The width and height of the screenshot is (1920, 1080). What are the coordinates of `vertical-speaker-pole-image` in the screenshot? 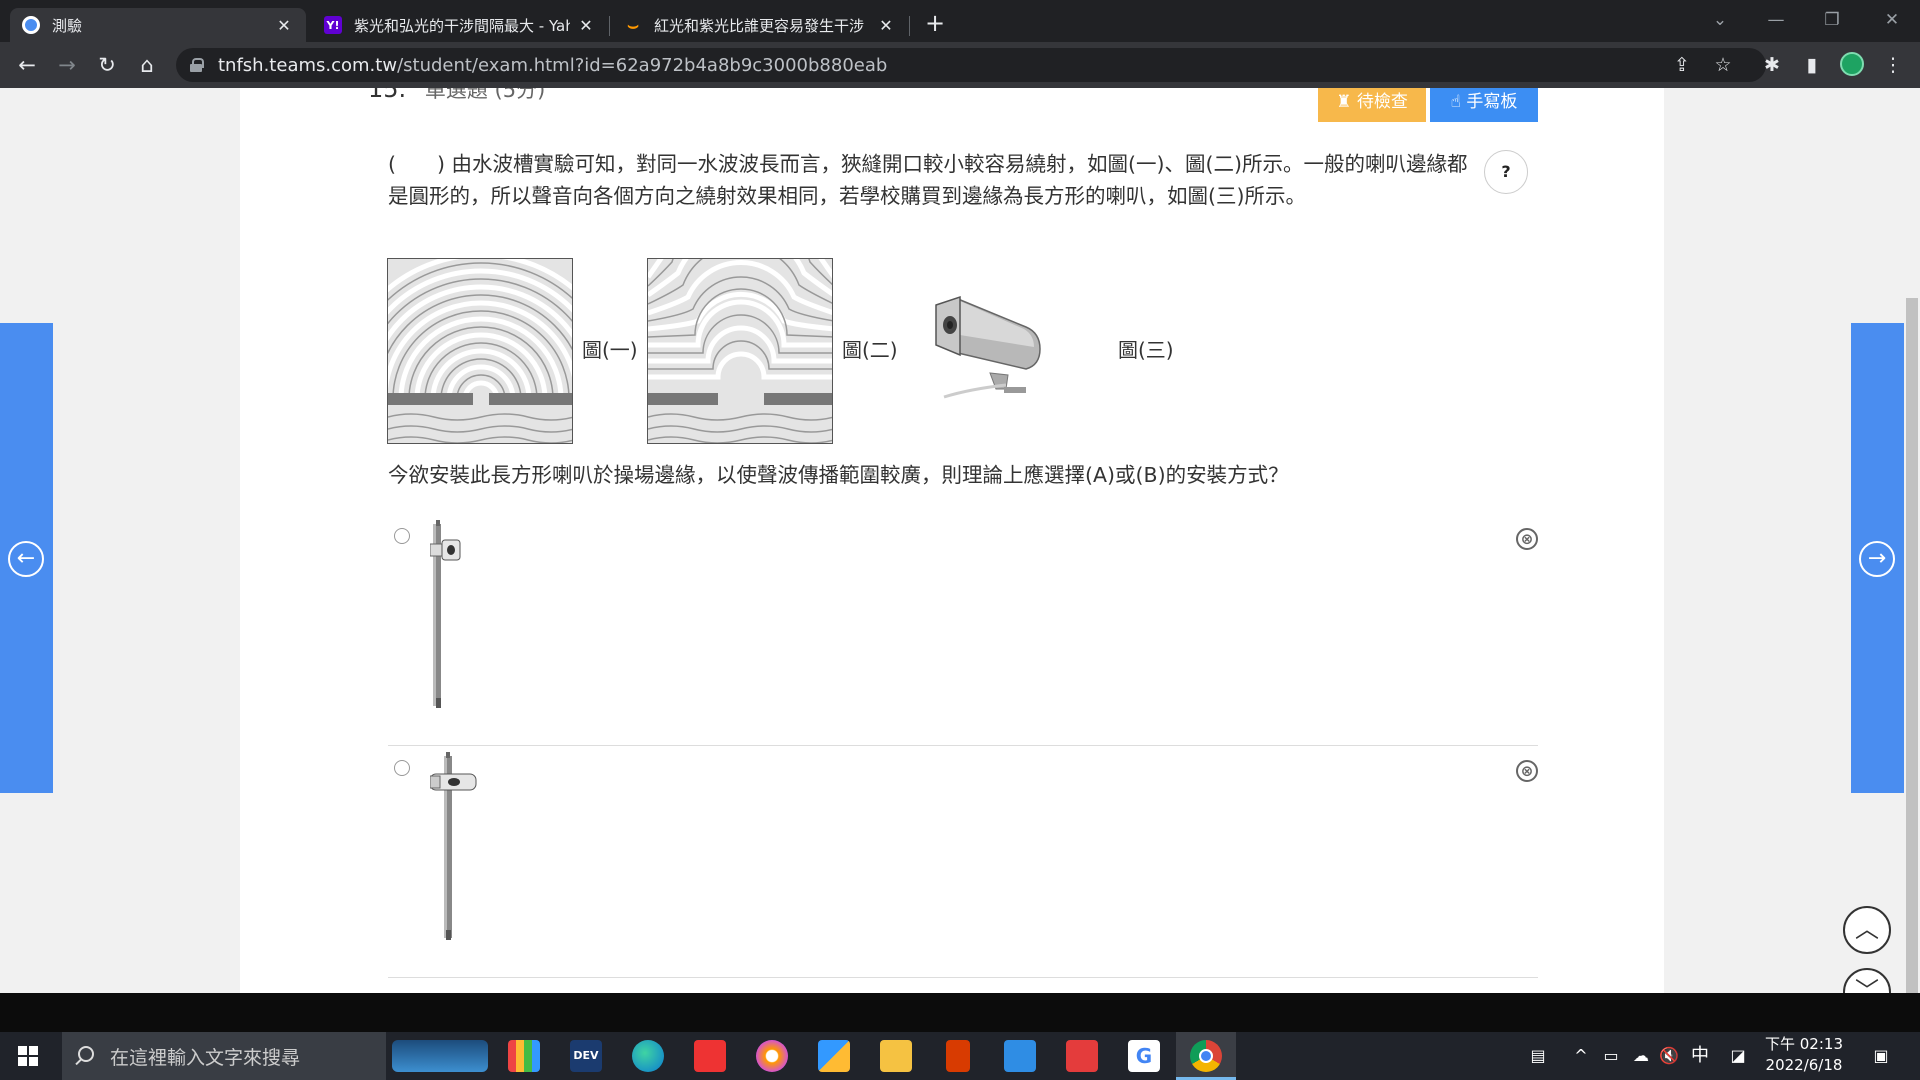 It's located at (459, 616).